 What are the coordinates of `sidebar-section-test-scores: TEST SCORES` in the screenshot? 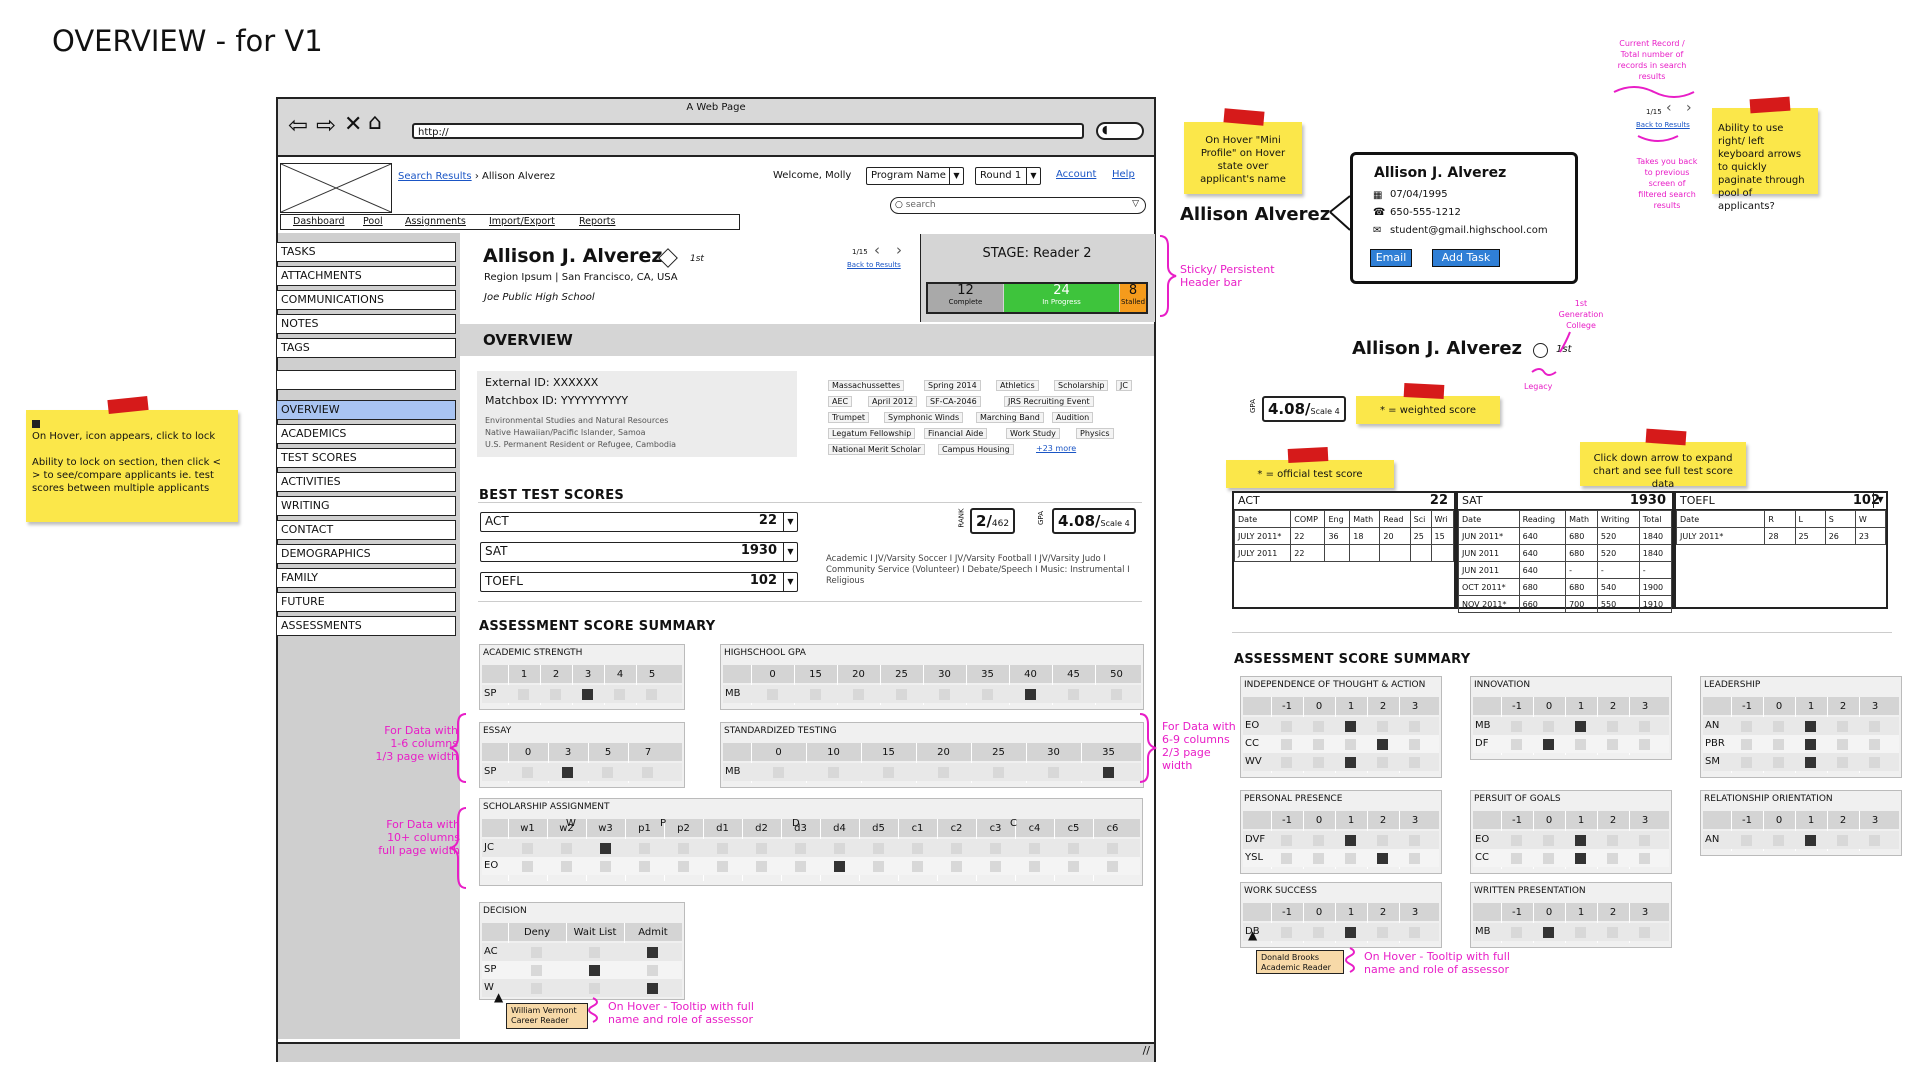 It's located at (366, 458).